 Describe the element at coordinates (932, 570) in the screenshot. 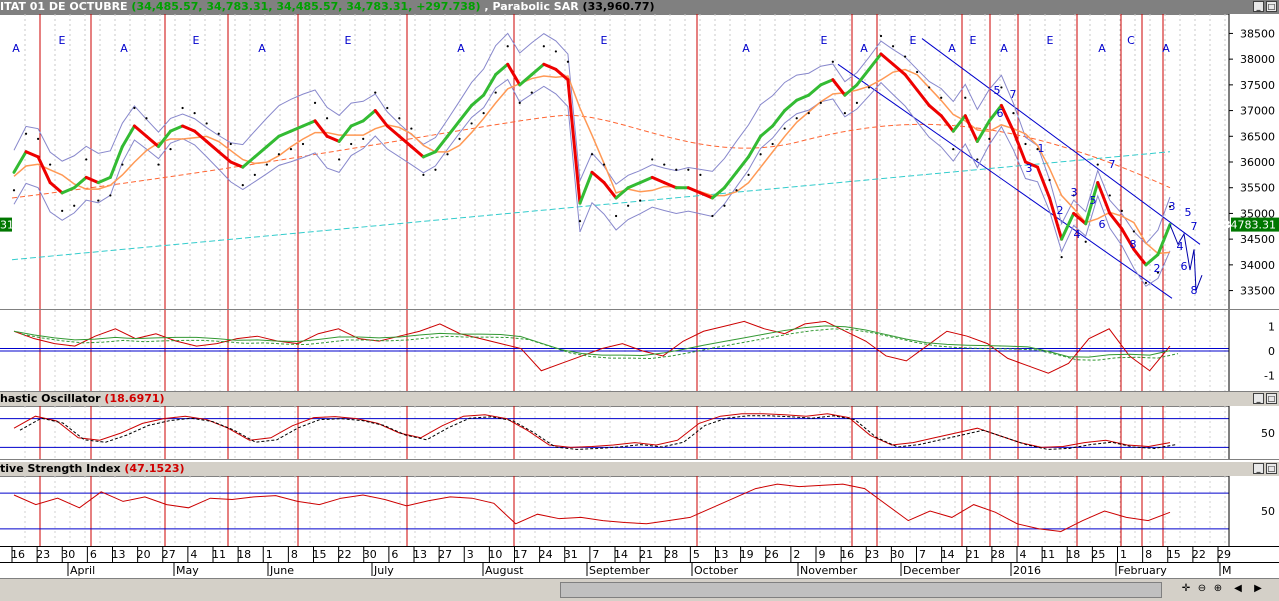

I see `month-label: December` at that location.